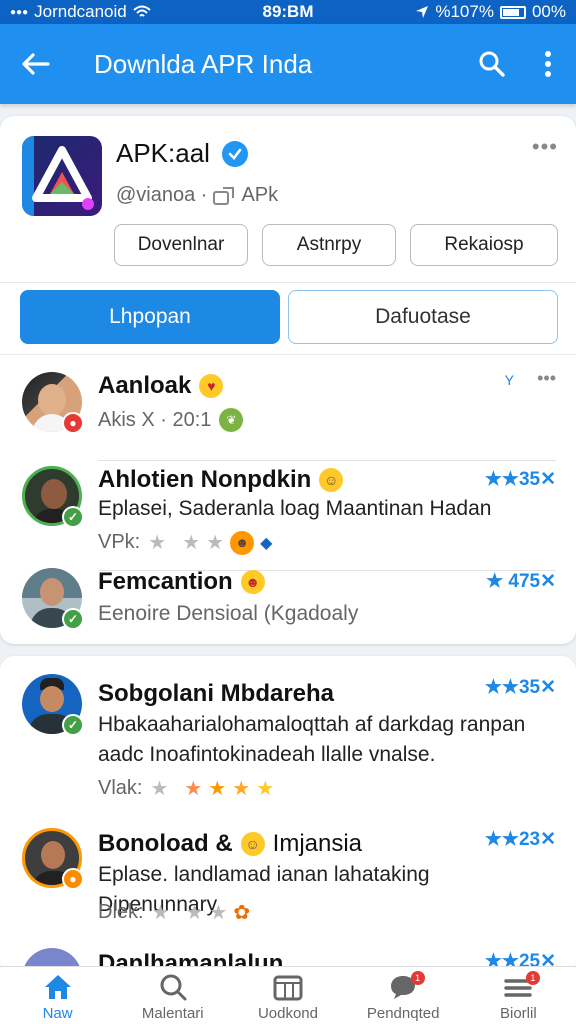  Describe the element at coordinates (142, 11) in the screenshot. I see `wifi-icon` at that location.